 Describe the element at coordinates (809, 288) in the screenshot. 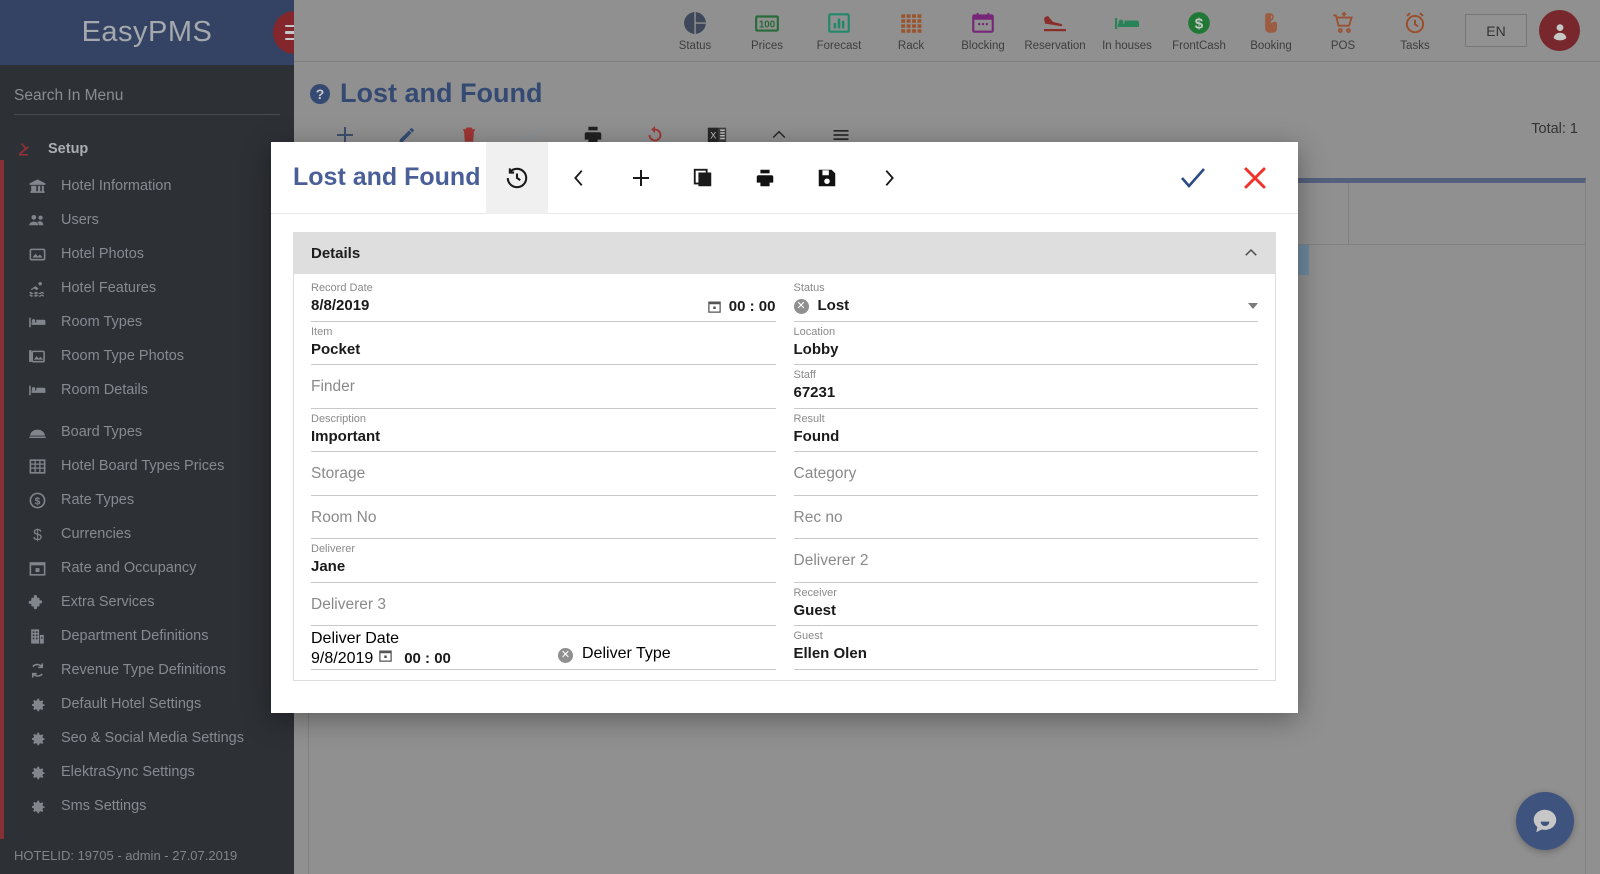

I see `status-label: Status` at that location.